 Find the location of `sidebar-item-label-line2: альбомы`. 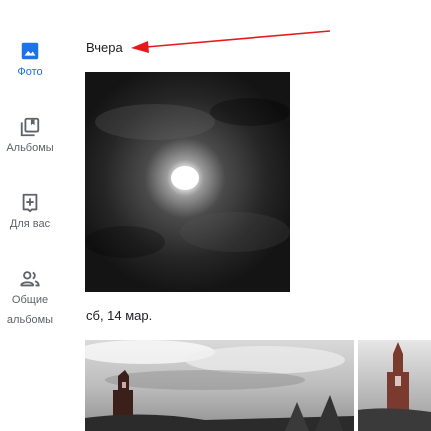

sidebar-item-label-line2: альбомы is located at coordinates (30, 320).